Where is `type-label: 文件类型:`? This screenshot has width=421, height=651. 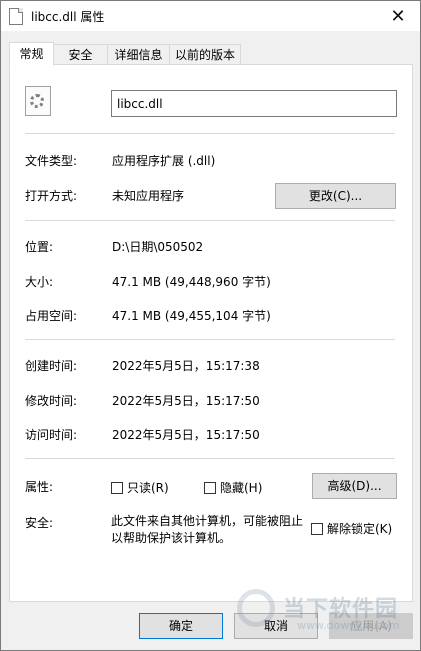 type-label: 文件类型: is located at coordinates (51, 161).